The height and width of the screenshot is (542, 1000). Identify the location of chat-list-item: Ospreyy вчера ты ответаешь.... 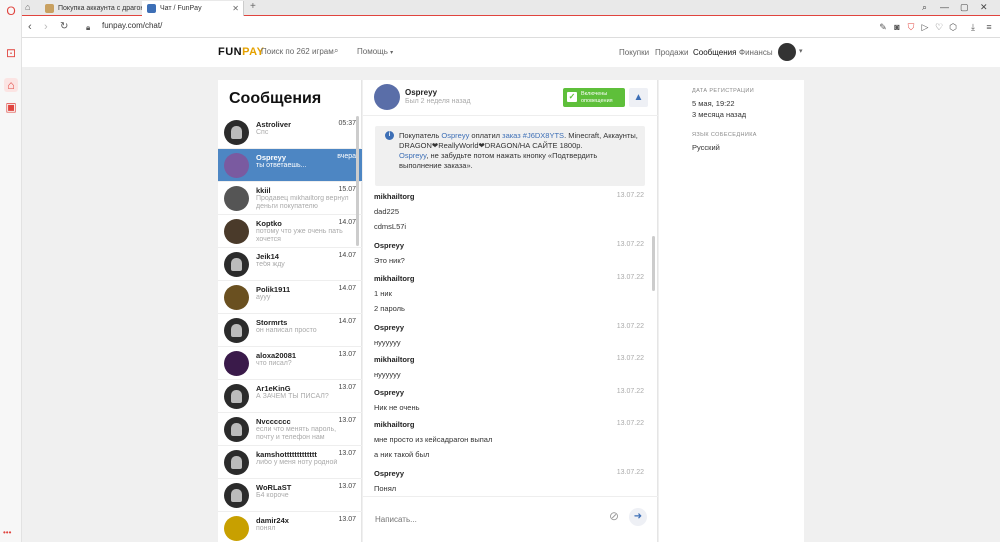
(290, 165).